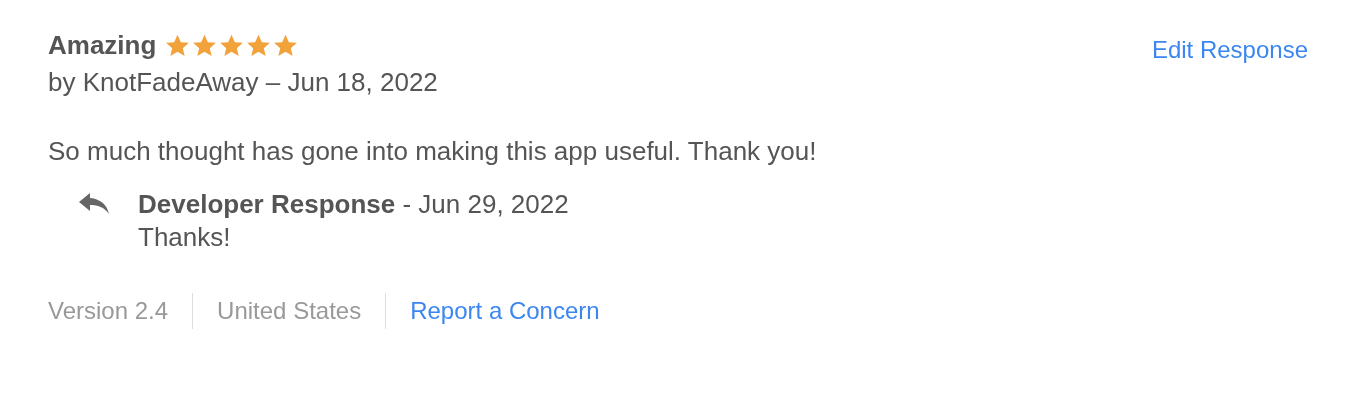 This screenshot has height=408, width=1366. I want to click on footer-info: Version 2.4, so click(108, 311).